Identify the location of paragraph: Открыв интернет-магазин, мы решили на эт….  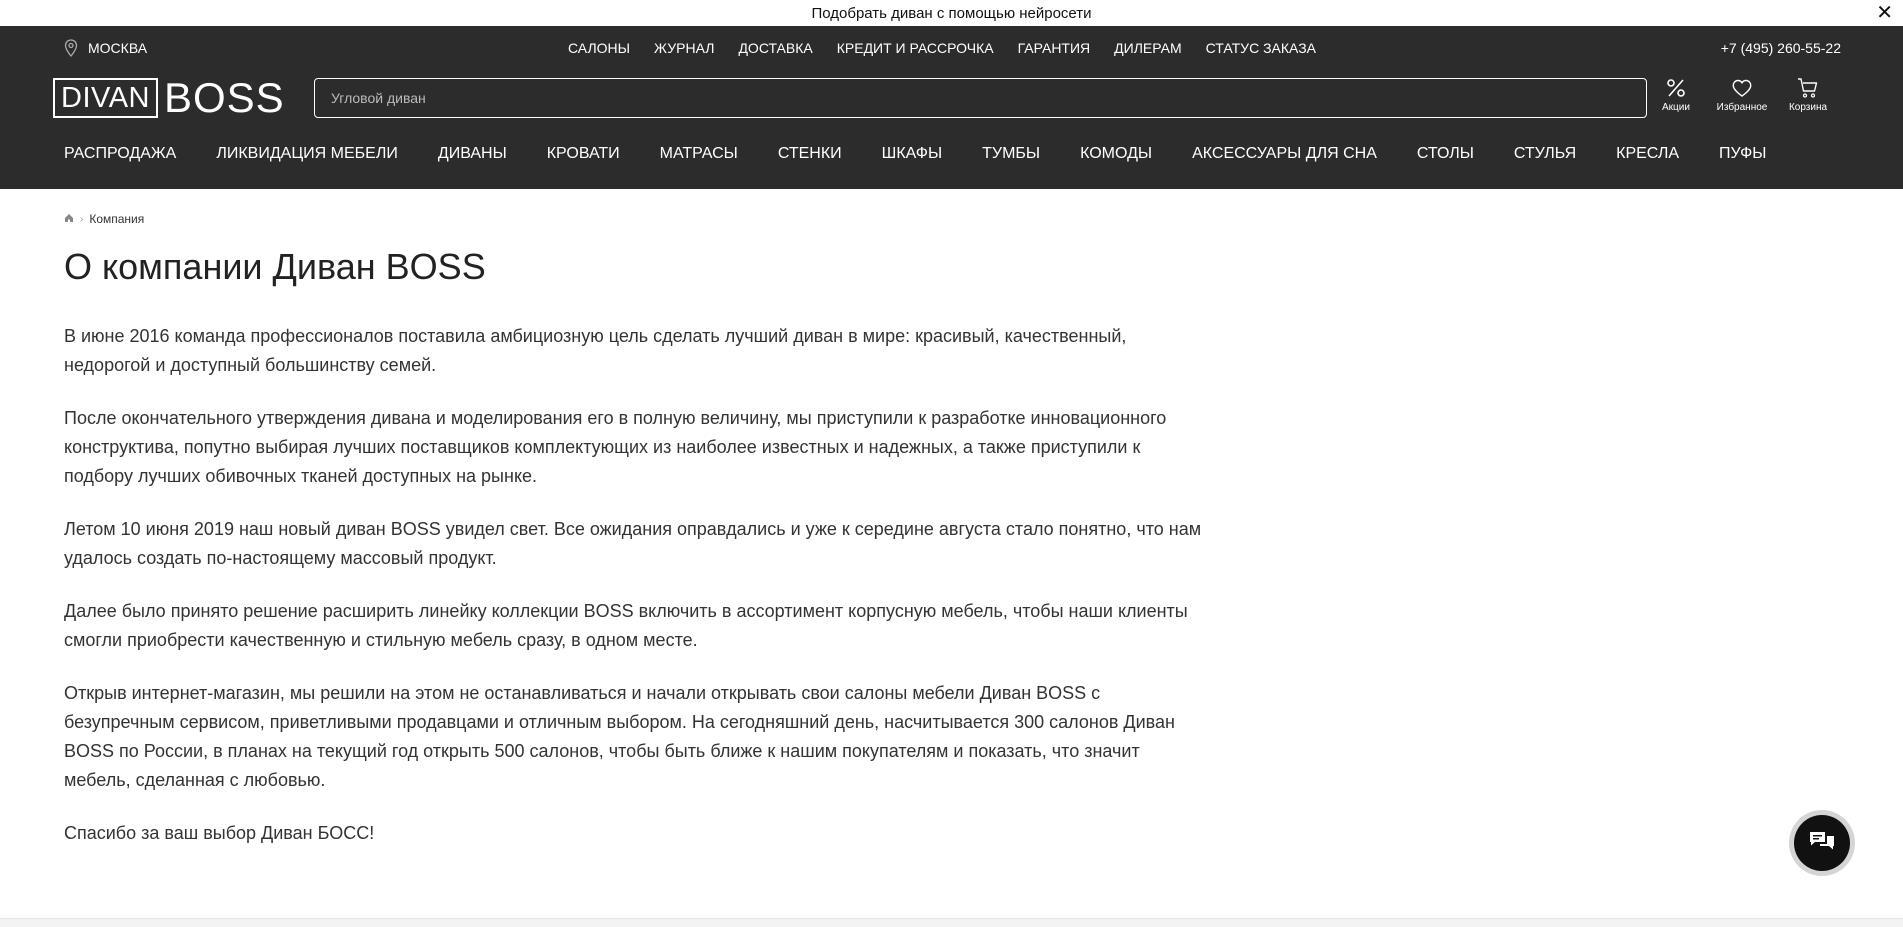
(619, 736).